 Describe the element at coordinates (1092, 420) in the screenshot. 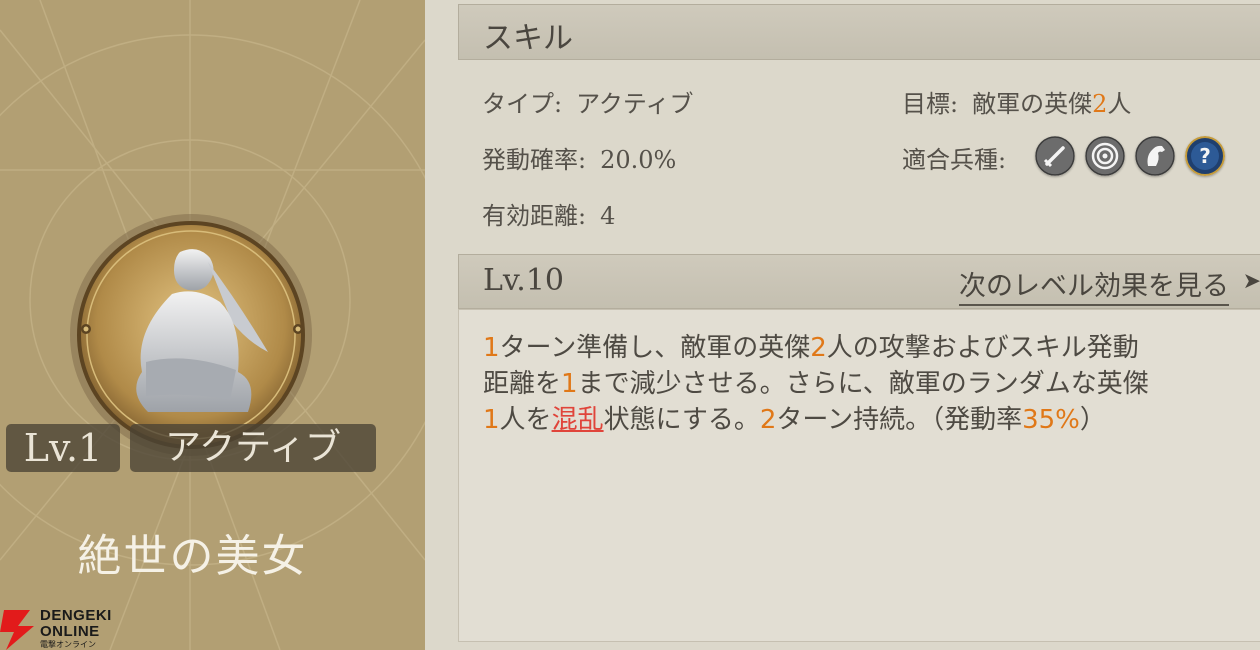

I see `desc-text: ）` at that location.